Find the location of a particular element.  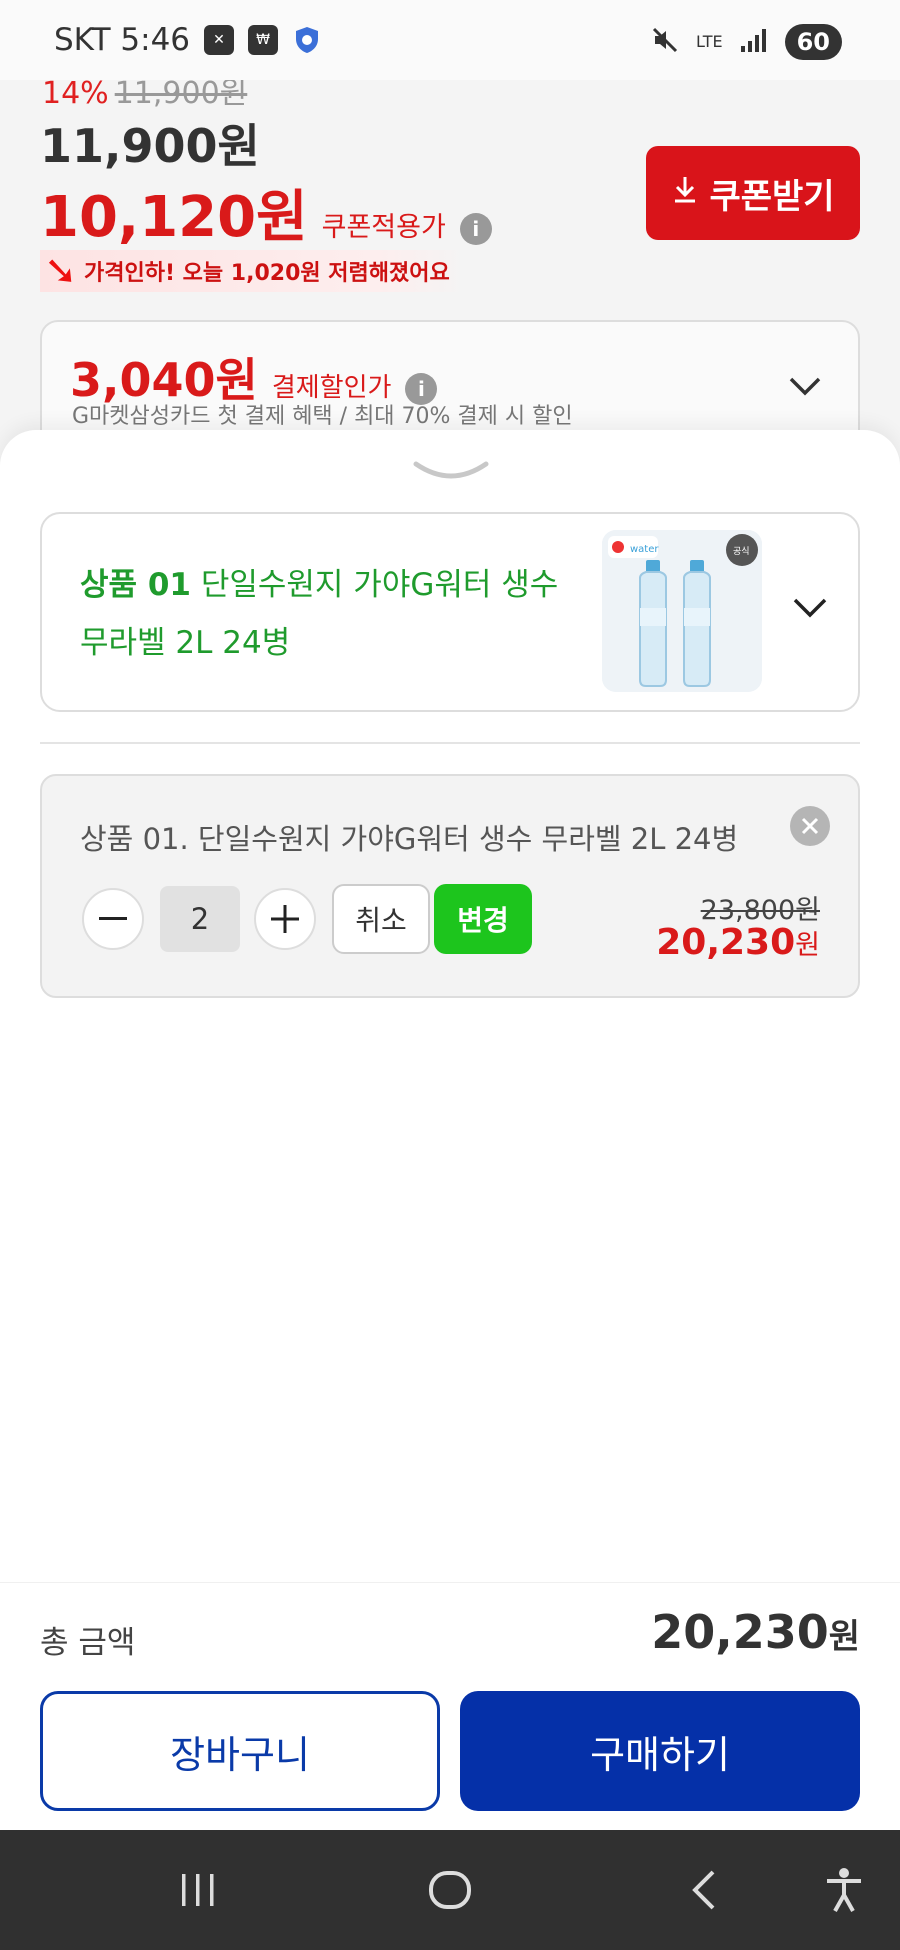

remove-item-button is located at coordinates (810, 826).